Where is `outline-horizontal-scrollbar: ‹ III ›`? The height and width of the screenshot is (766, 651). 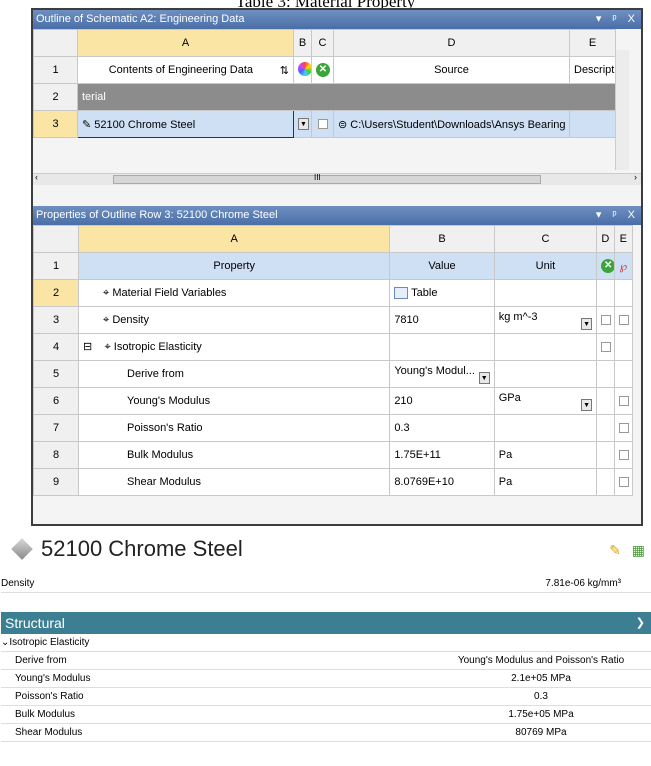 outline-horizontal-scrollbar: ‹ III › is located at coordinates (337, 178).